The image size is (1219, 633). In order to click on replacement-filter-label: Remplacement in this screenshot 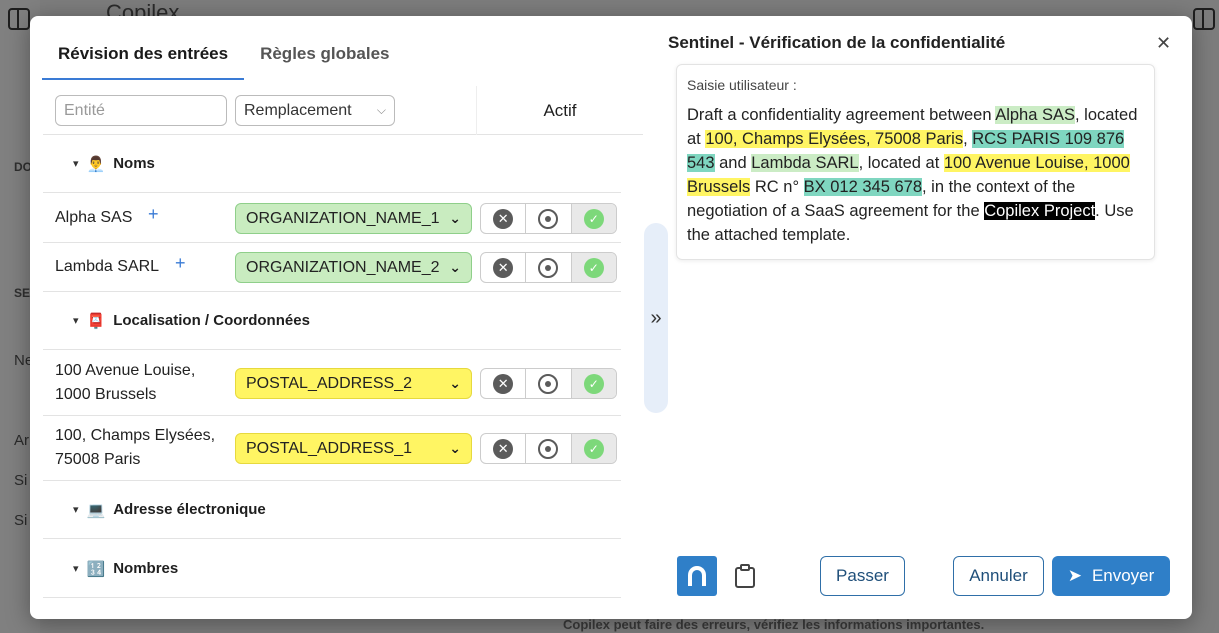, I will do `click(298, 110)`.